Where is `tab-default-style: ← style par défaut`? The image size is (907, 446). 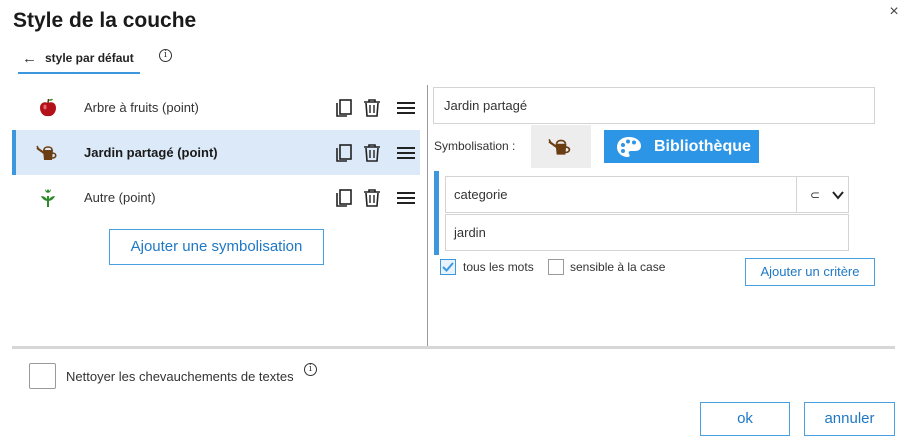 tab-default-style: ← style par défaut is located at coordinates (79, 59).